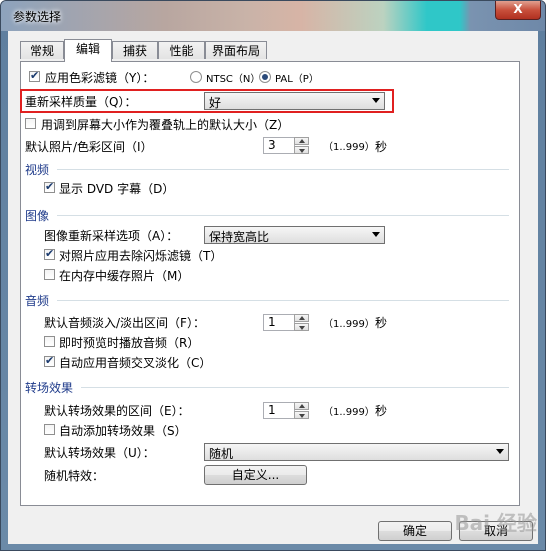 The width and height of the screenshot is (546, 551). Describe the element at coordinates (233, 79) in the screenshot. I see `ntsc-label: NTSC（N）` at that location.